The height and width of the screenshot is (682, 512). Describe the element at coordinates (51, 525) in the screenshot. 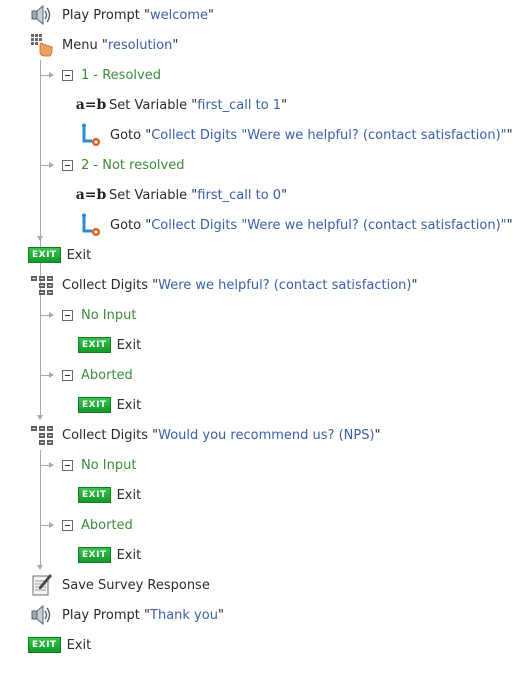

I see `collect2-aborted-arrow` at that location.